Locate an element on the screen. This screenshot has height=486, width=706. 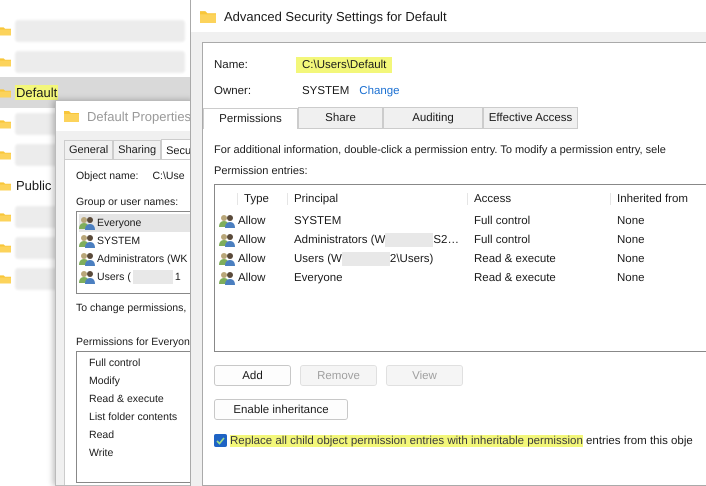
permission-name: Read is located at coordinates (102, 435).